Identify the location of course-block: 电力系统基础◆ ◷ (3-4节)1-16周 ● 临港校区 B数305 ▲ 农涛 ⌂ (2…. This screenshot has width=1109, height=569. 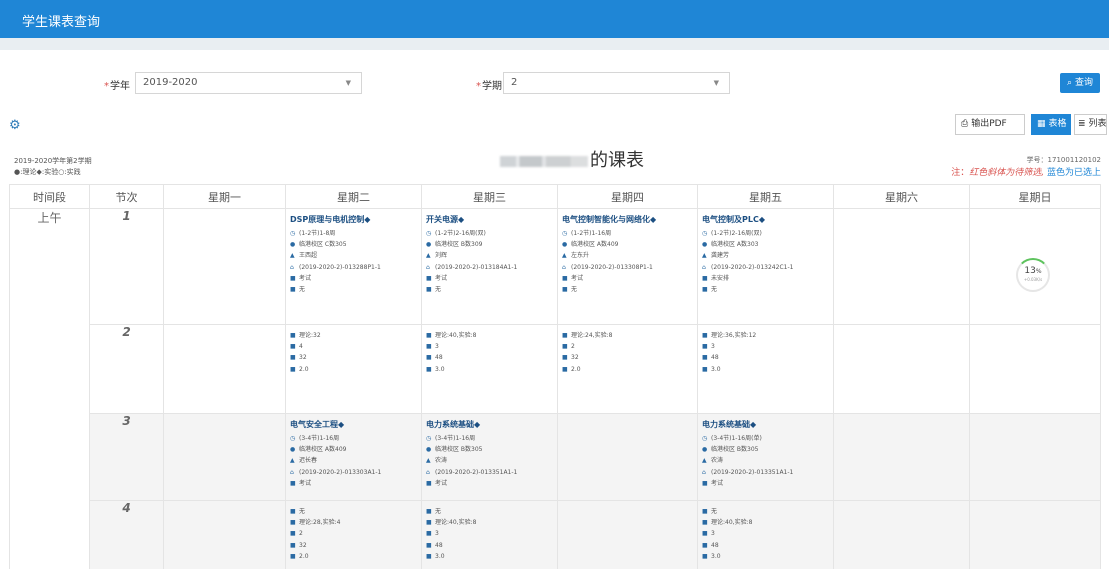
(490, 452).